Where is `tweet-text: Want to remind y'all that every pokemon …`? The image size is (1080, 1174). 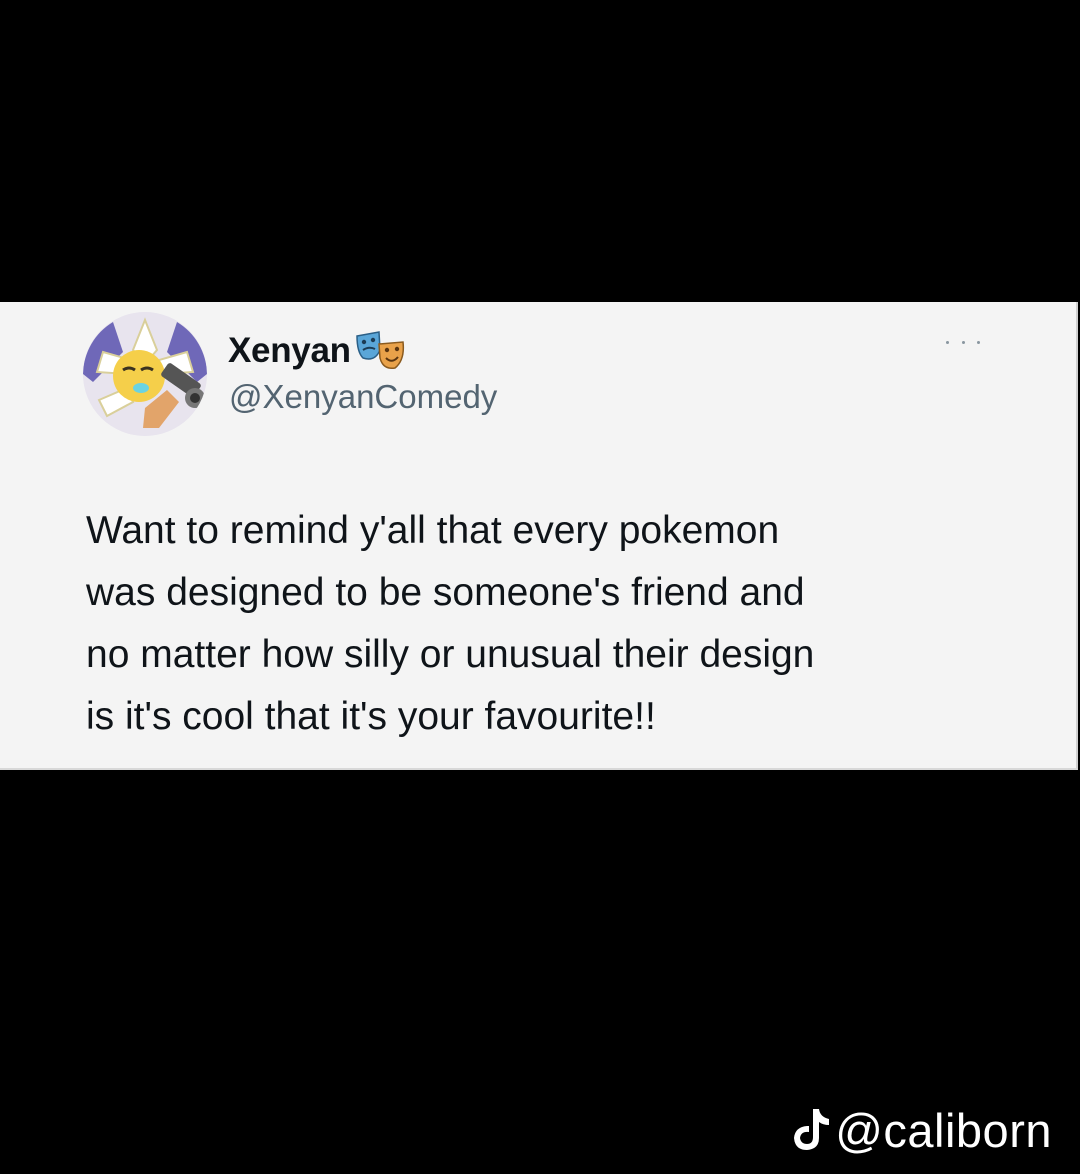
tweet-text: Want to remind y'all that every pokemon … is located at coordinates (450, 623).